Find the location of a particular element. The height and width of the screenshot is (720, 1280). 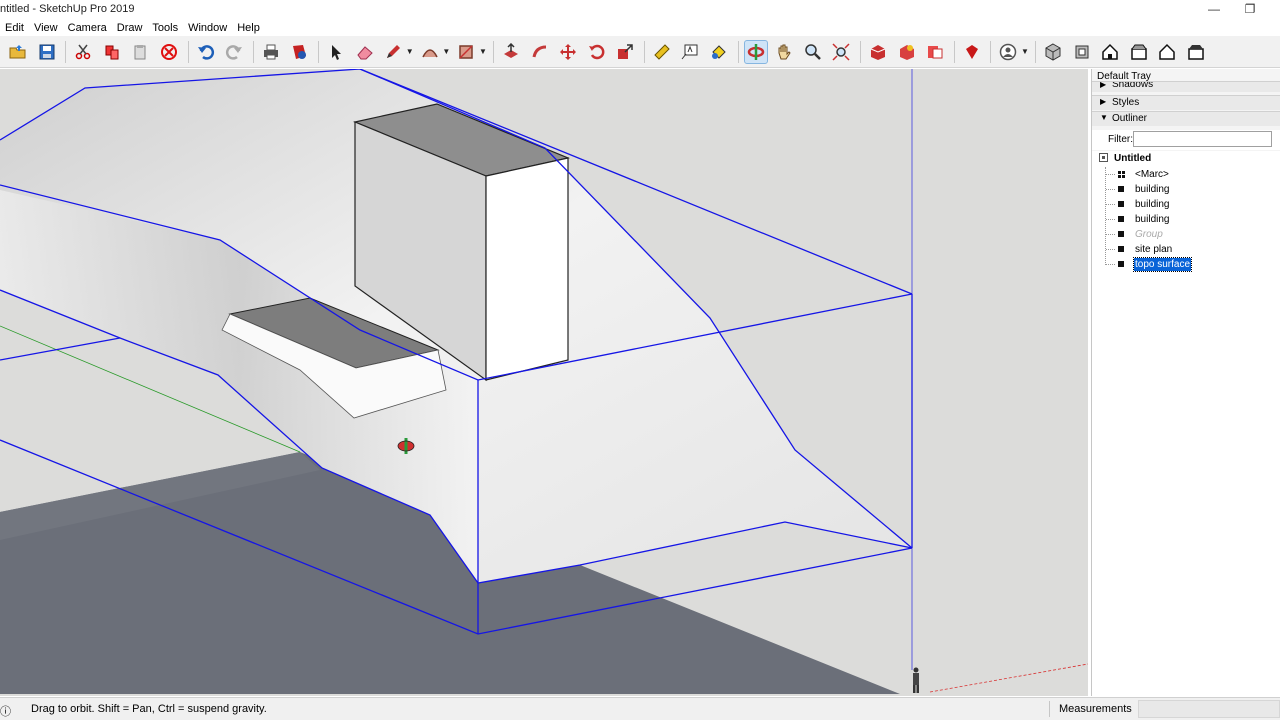

filter-input is located at coordinates (1202, 139).